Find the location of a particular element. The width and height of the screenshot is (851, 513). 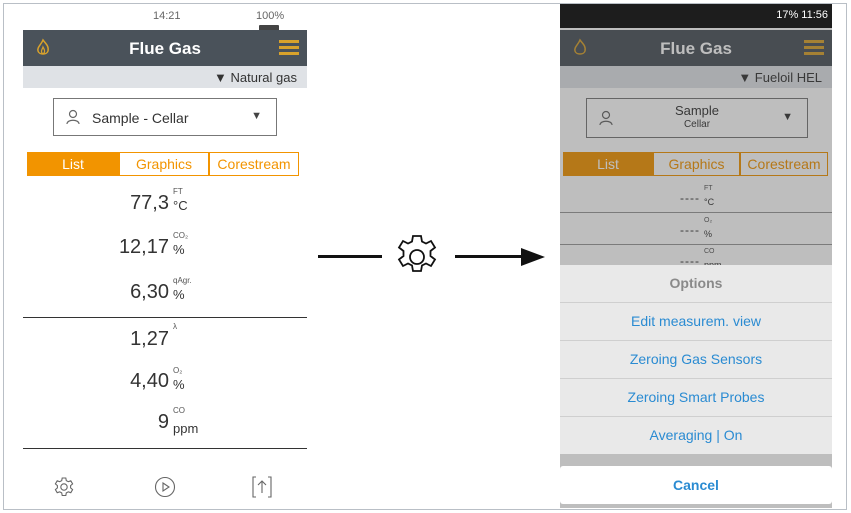

status-bar: 17% 11:56 is located at coordinates (696, 16).